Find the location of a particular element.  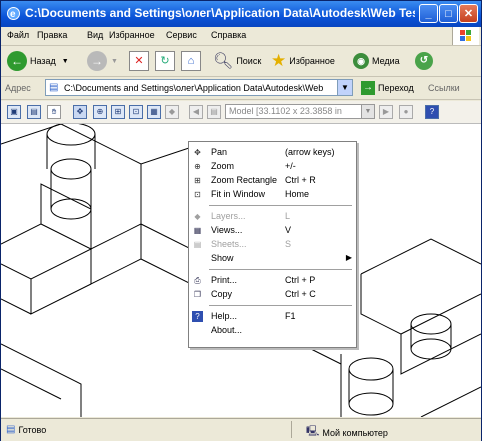

zoom-rect-tool-icon: ⊞ is located at coordinates (118, 112).